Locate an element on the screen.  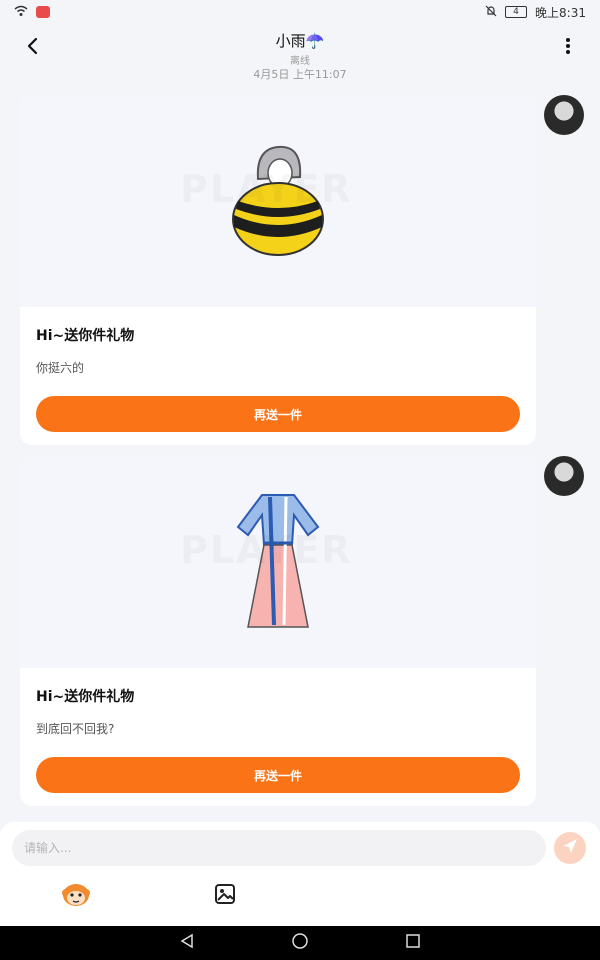
nav-back-button is located at coordinates (187, 943).